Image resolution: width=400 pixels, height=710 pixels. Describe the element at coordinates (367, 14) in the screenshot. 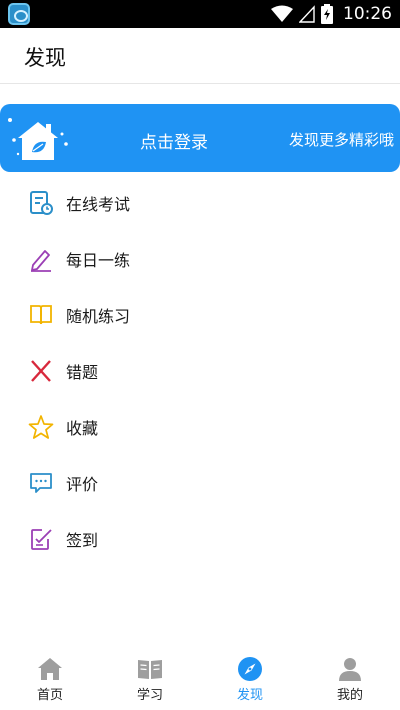

I see `status-time: 10:26` at that location.